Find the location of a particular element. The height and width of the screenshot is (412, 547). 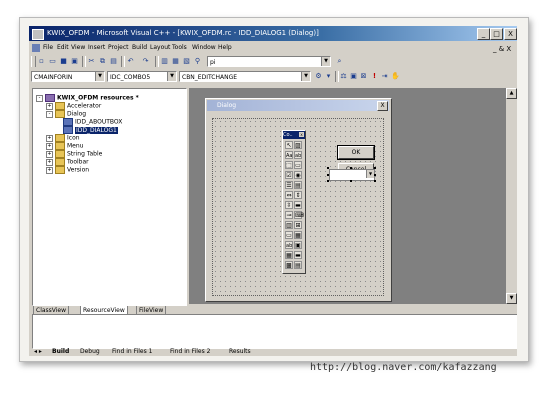

tree-item-accelerator: + Accelerator is located at coordinates (73, 106).